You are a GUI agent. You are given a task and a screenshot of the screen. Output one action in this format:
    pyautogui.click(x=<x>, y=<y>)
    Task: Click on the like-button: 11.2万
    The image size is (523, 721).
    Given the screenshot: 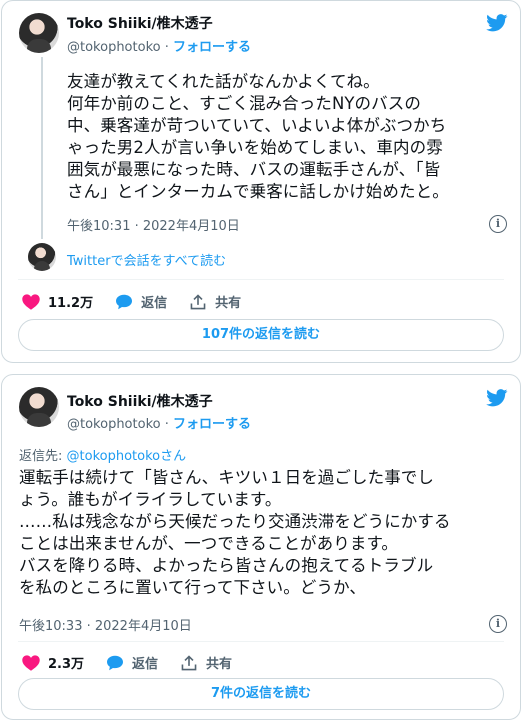 What is the action you would take?
    pyautogui.click(x=57, y=301)
    